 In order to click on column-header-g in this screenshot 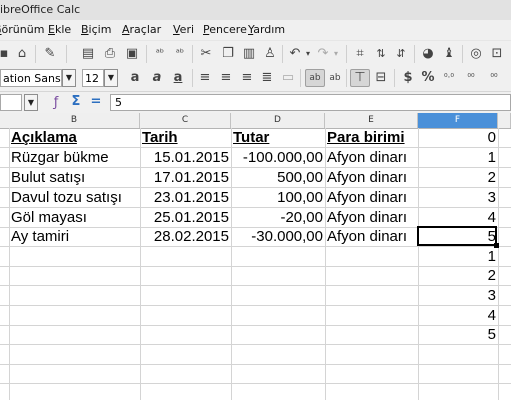, I will do `click(504, 120)`.